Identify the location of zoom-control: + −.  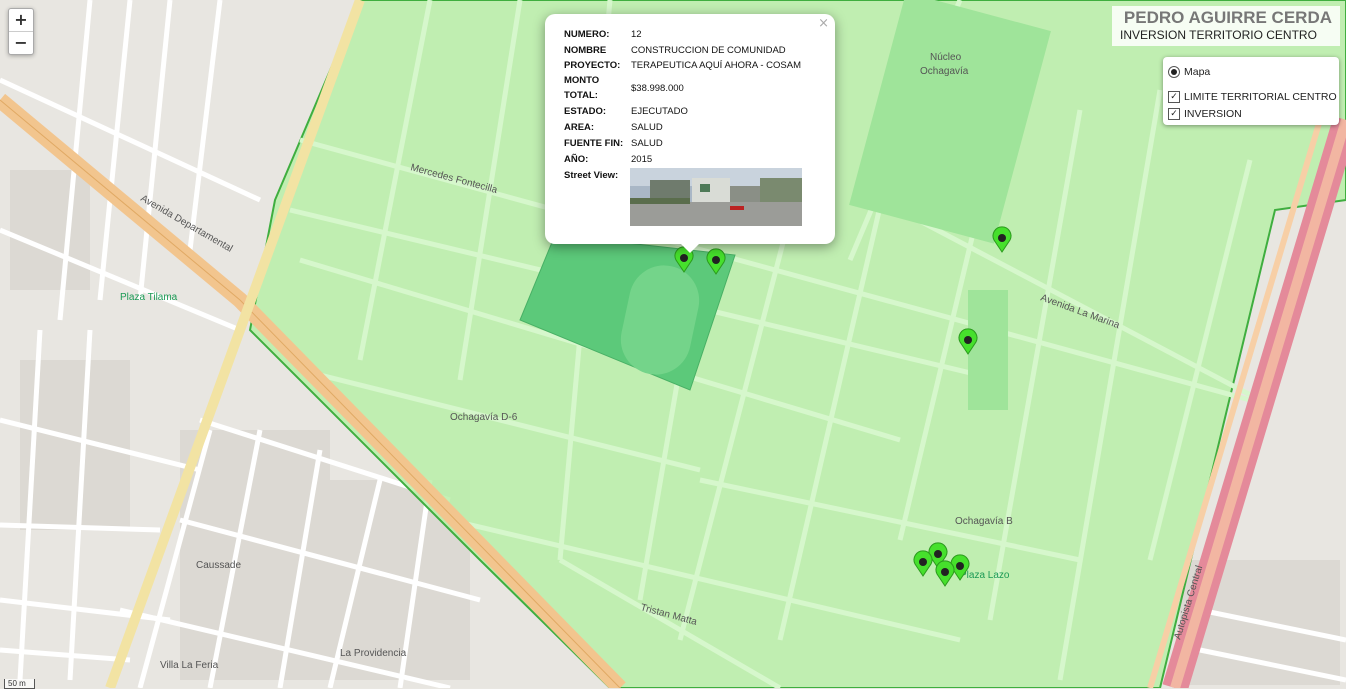
(21, 31).